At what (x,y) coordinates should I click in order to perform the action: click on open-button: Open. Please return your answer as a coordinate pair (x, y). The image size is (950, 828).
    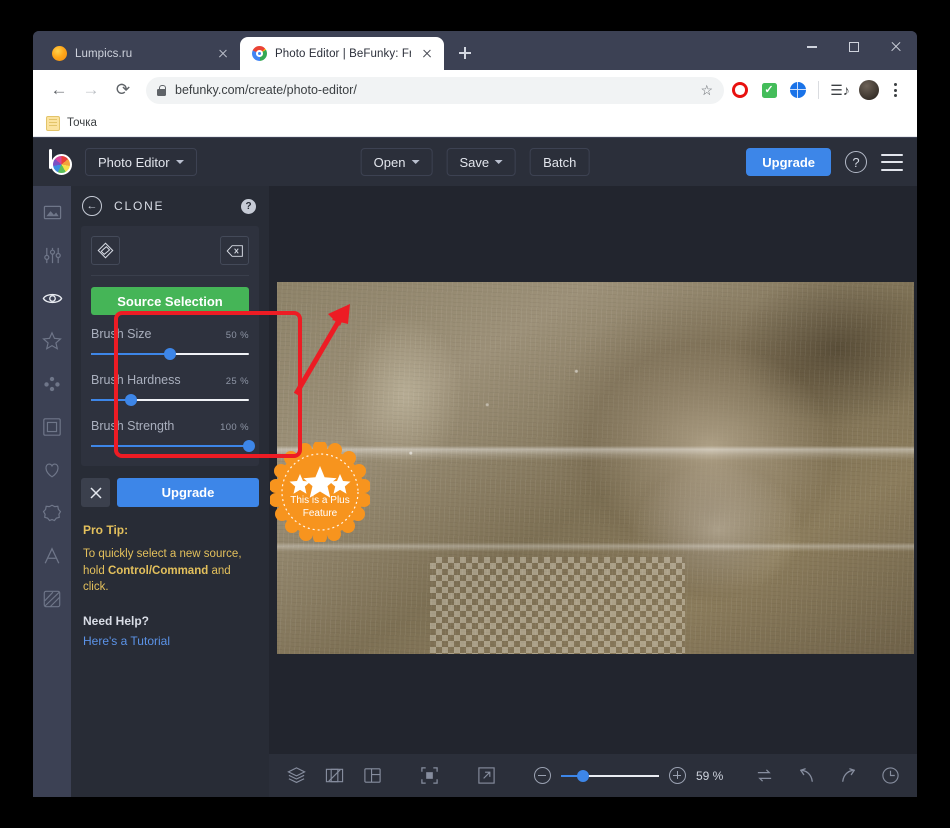
    Looking at the image, I should click on (396, 162).